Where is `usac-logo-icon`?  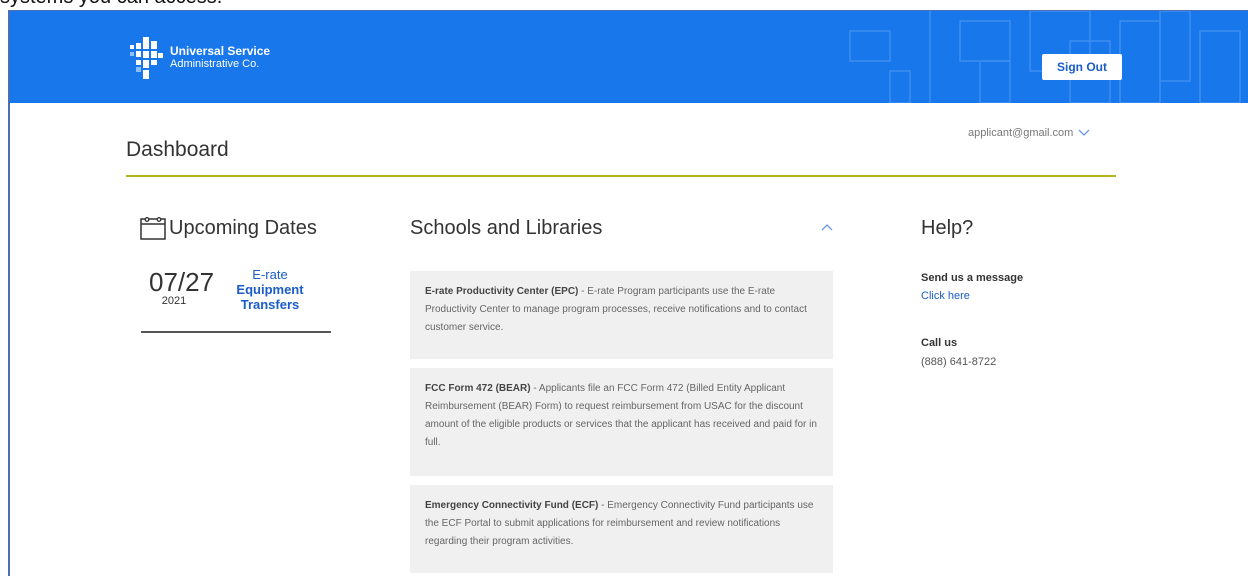 usac-logo-icon is located at coordinates (146, 58).